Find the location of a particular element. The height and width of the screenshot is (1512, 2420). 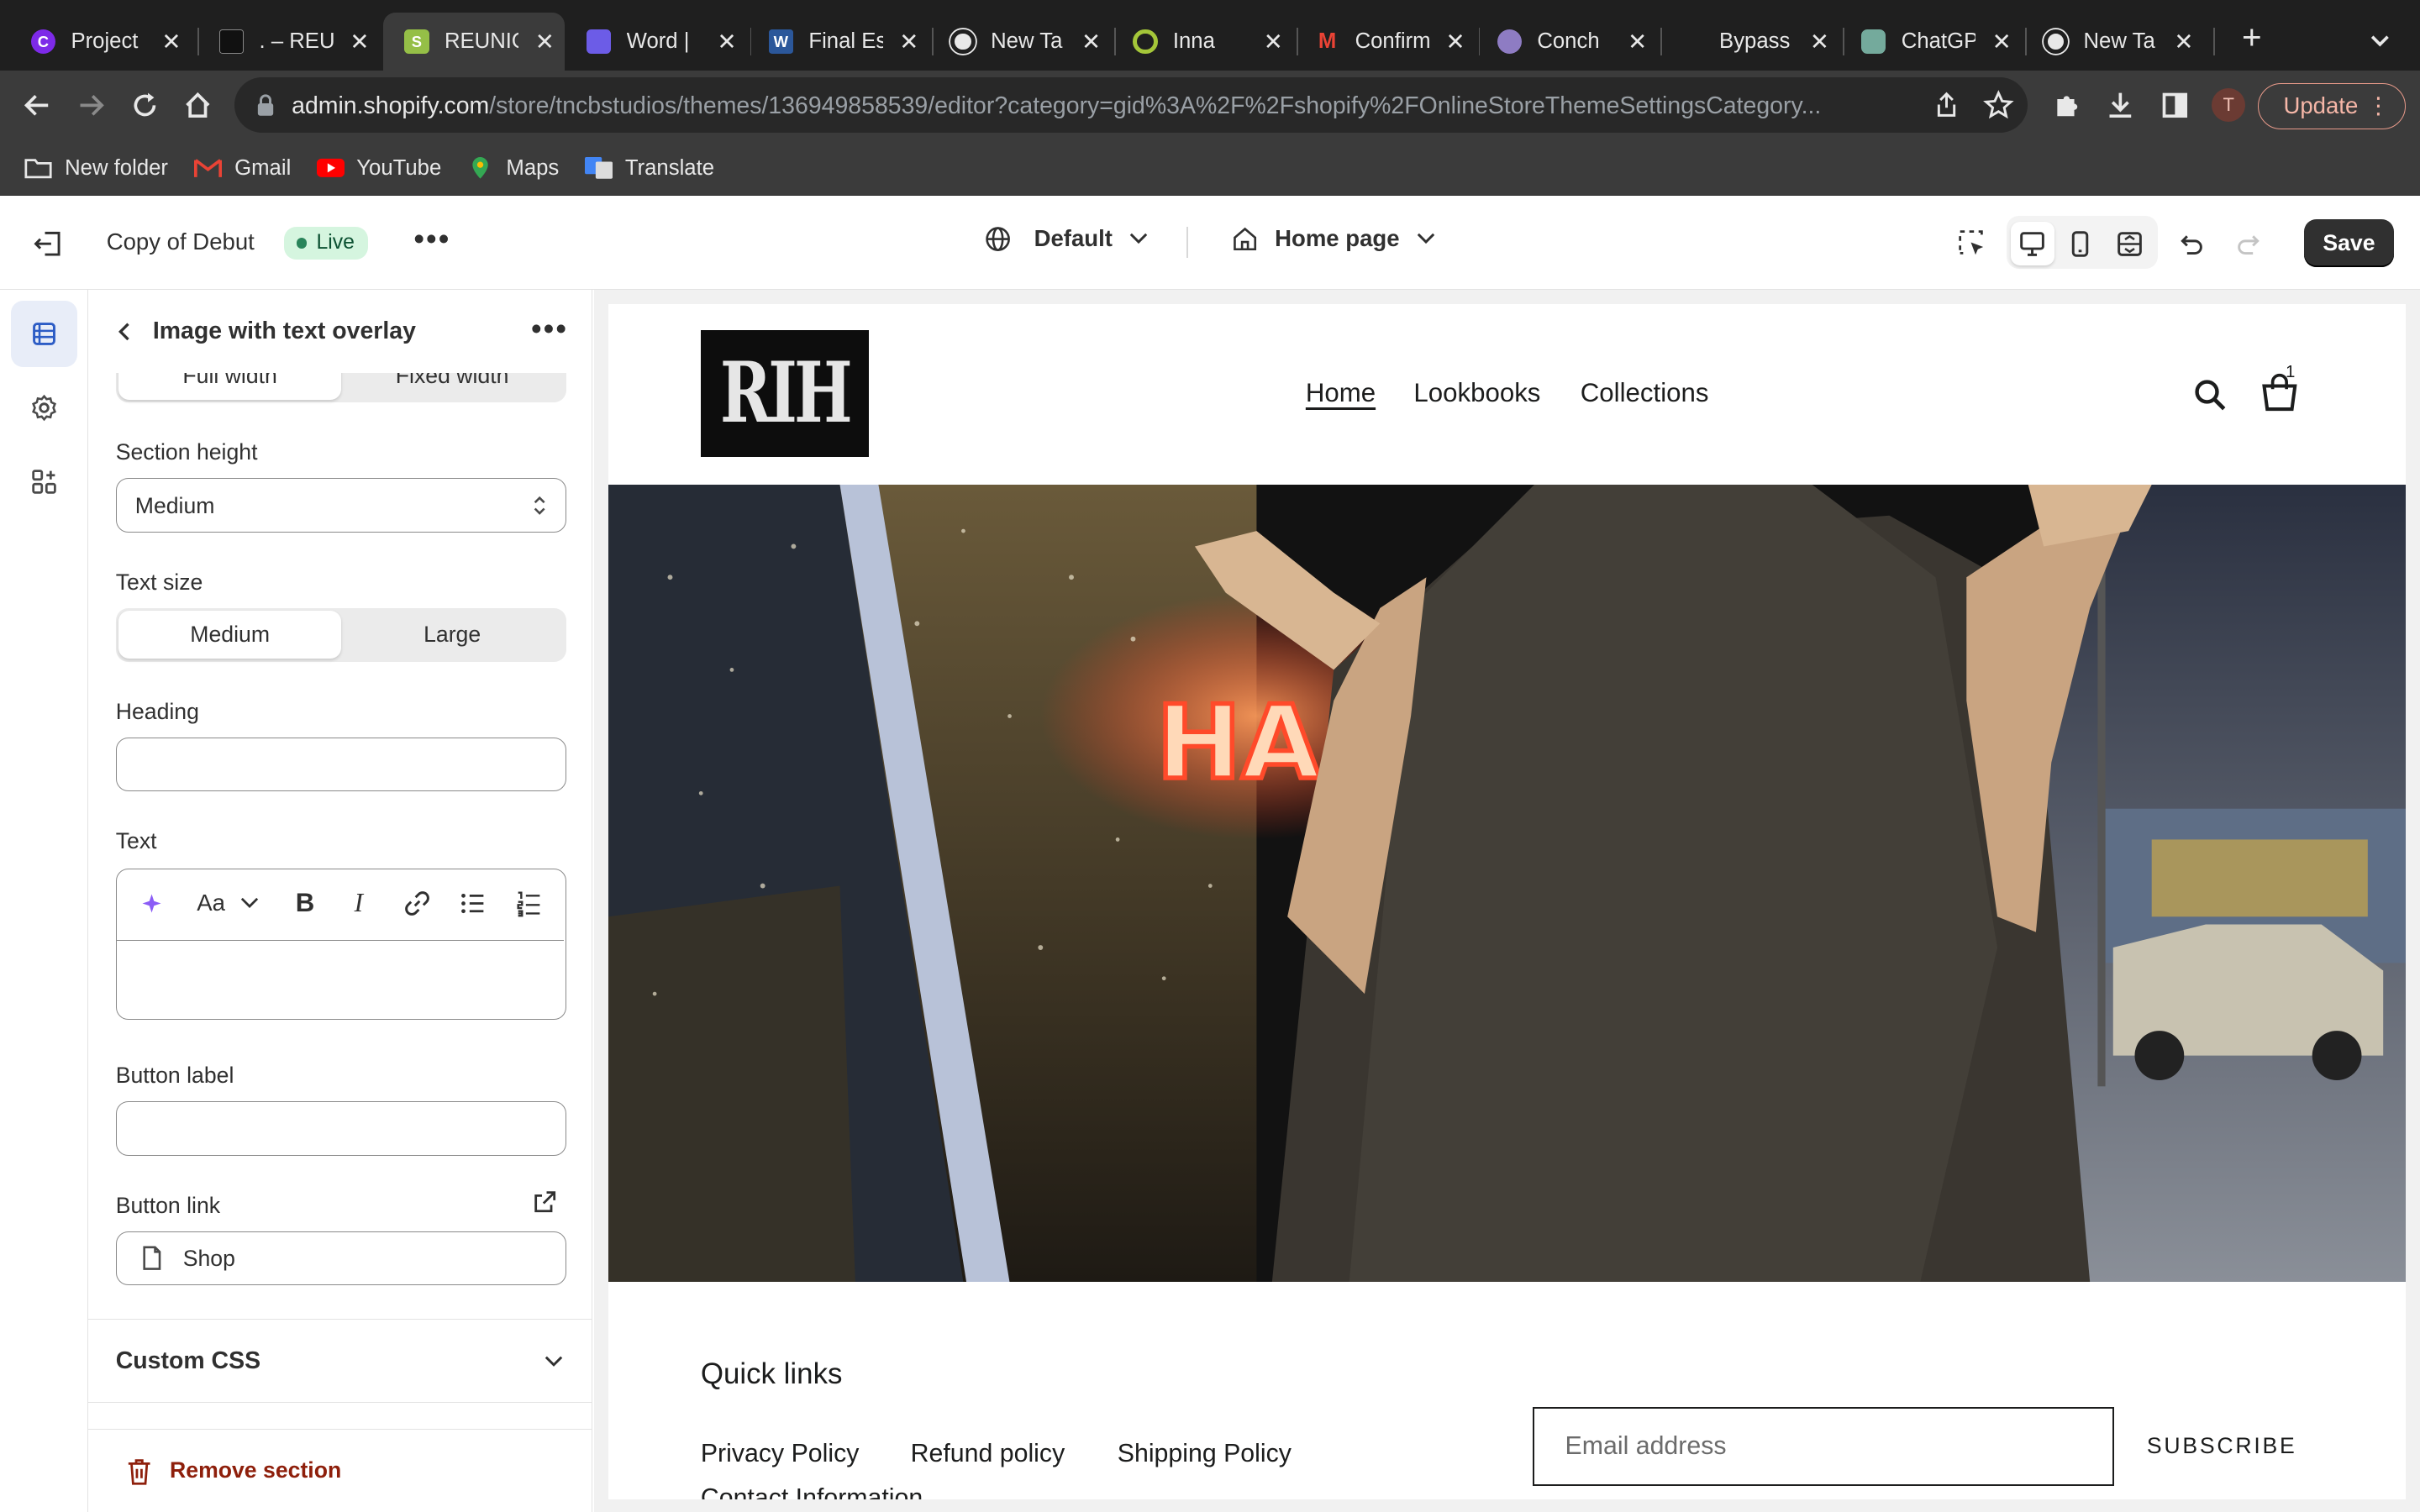

bookmark-item: Translate is located at coordinates (649, 168).